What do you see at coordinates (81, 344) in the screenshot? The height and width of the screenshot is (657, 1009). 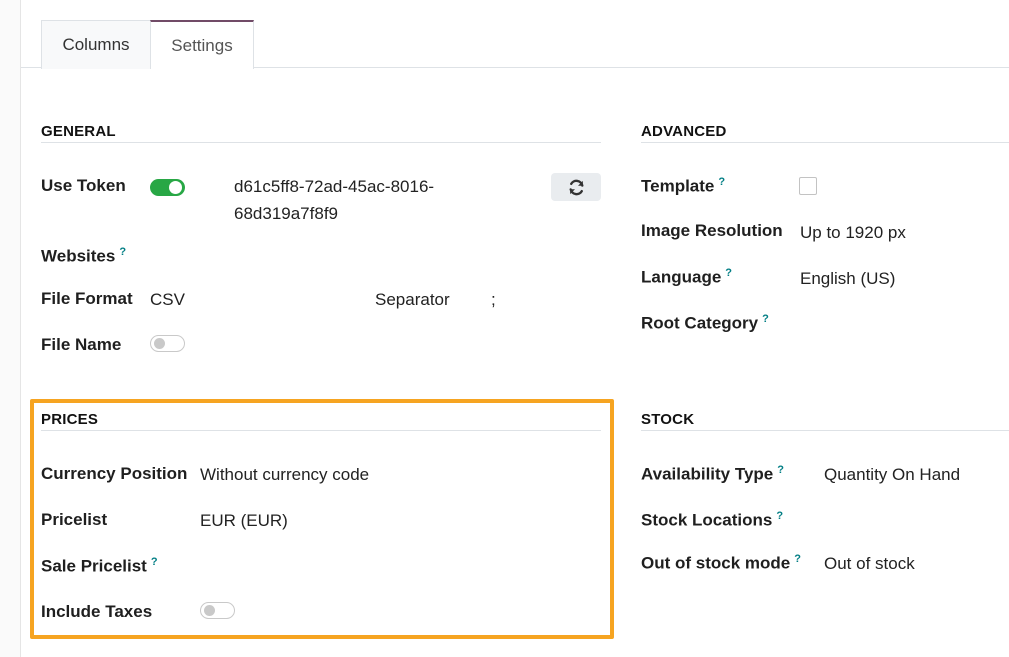 I see `file-name-label: File Name` at bounding box center [81, 344].